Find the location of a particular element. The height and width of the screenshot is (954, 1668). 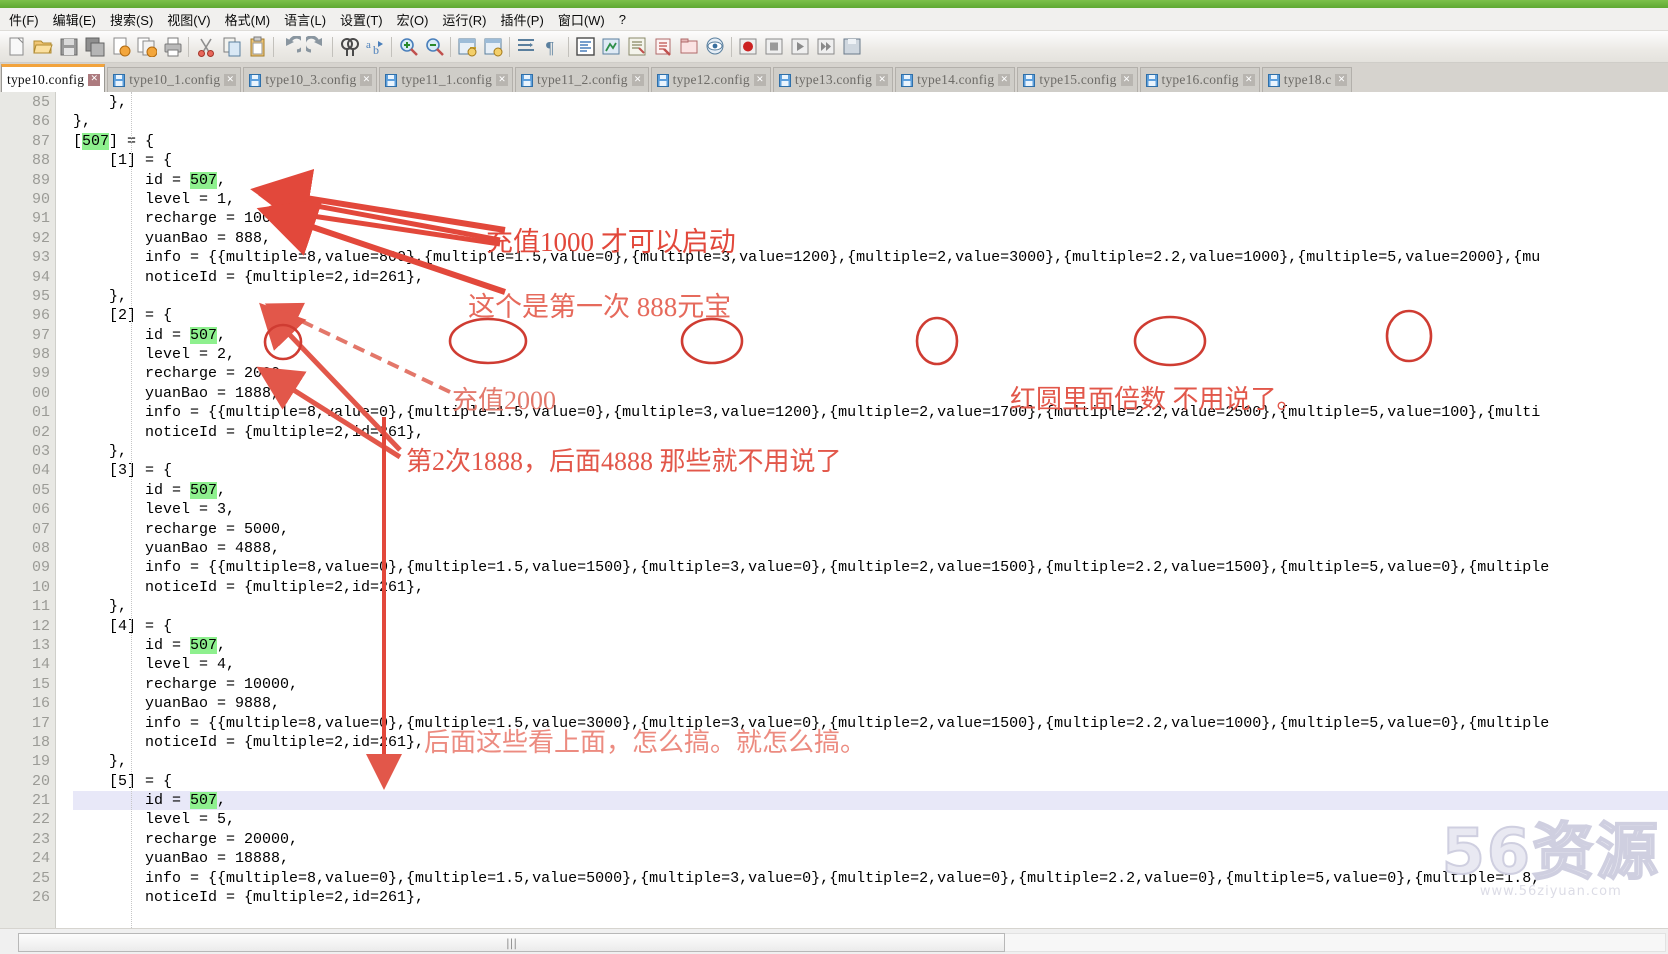

show-all-chars-icon: ¶ is located at coordinates (552, 47).